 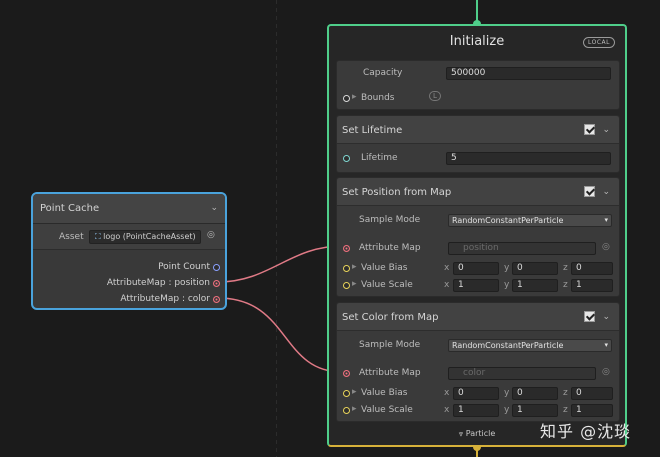 What do you see at coordinates (522, 248) in the screenshot?
I see `attribute-map-field: position` at bounding box center [522, 248].